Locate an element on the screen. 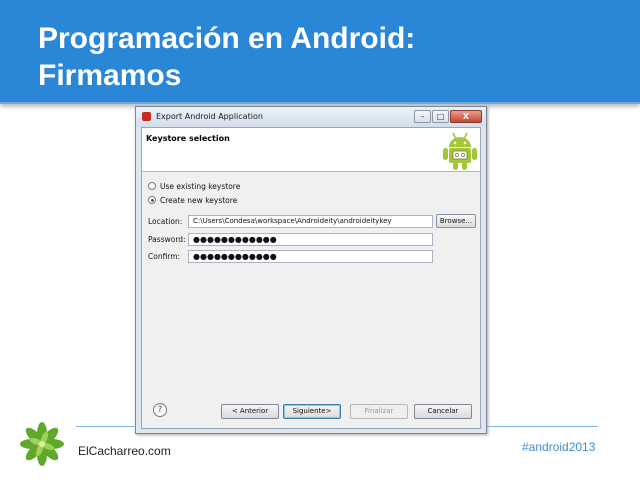  cancel-button: Cancelar is located at coordinates (443, 411).